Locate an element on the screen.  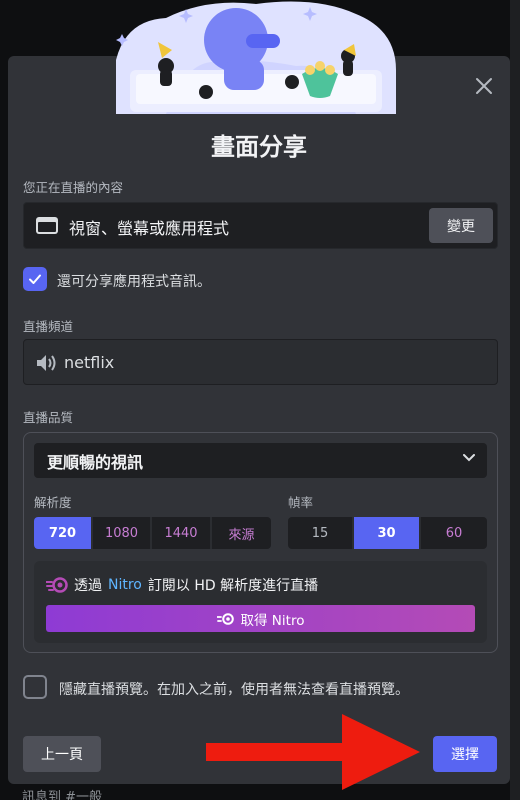
close-button is located at coordinates (484, 86).